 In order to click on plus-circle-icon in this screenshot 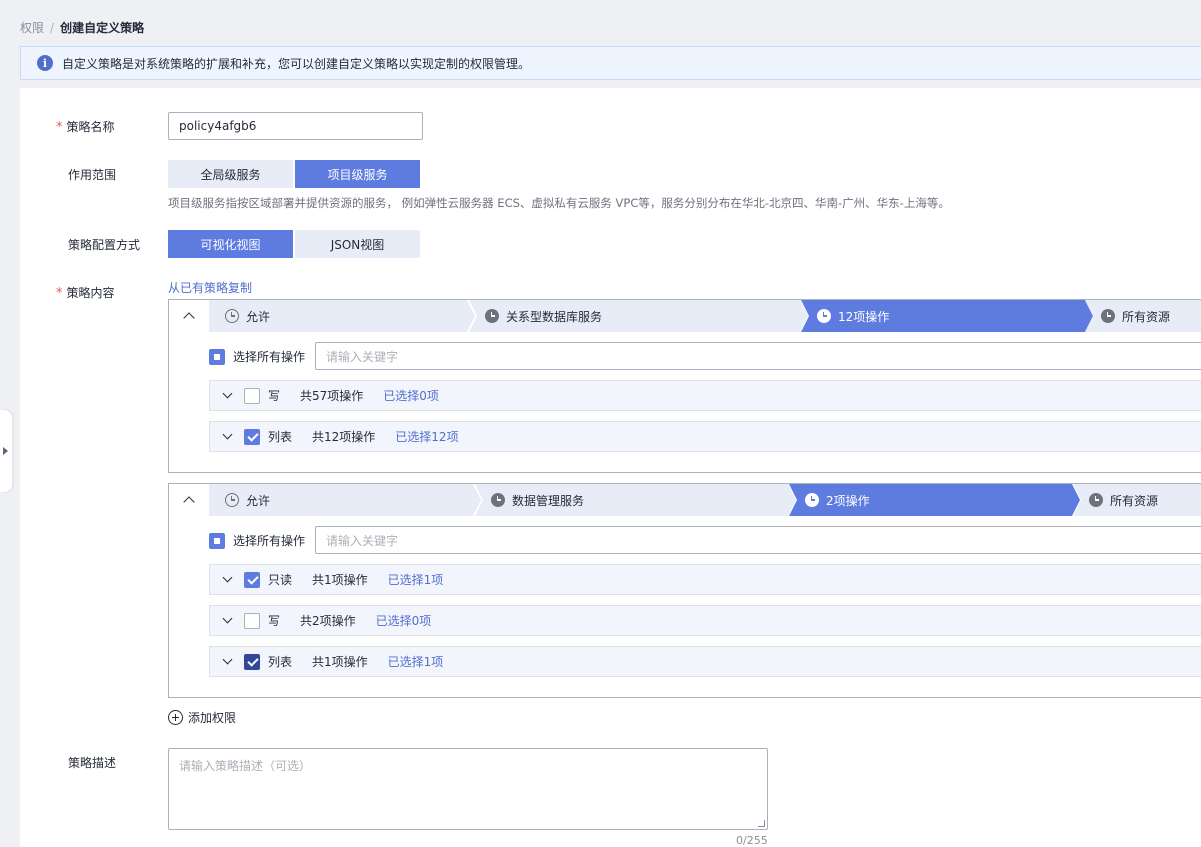, I will do `click(175, 717)`.